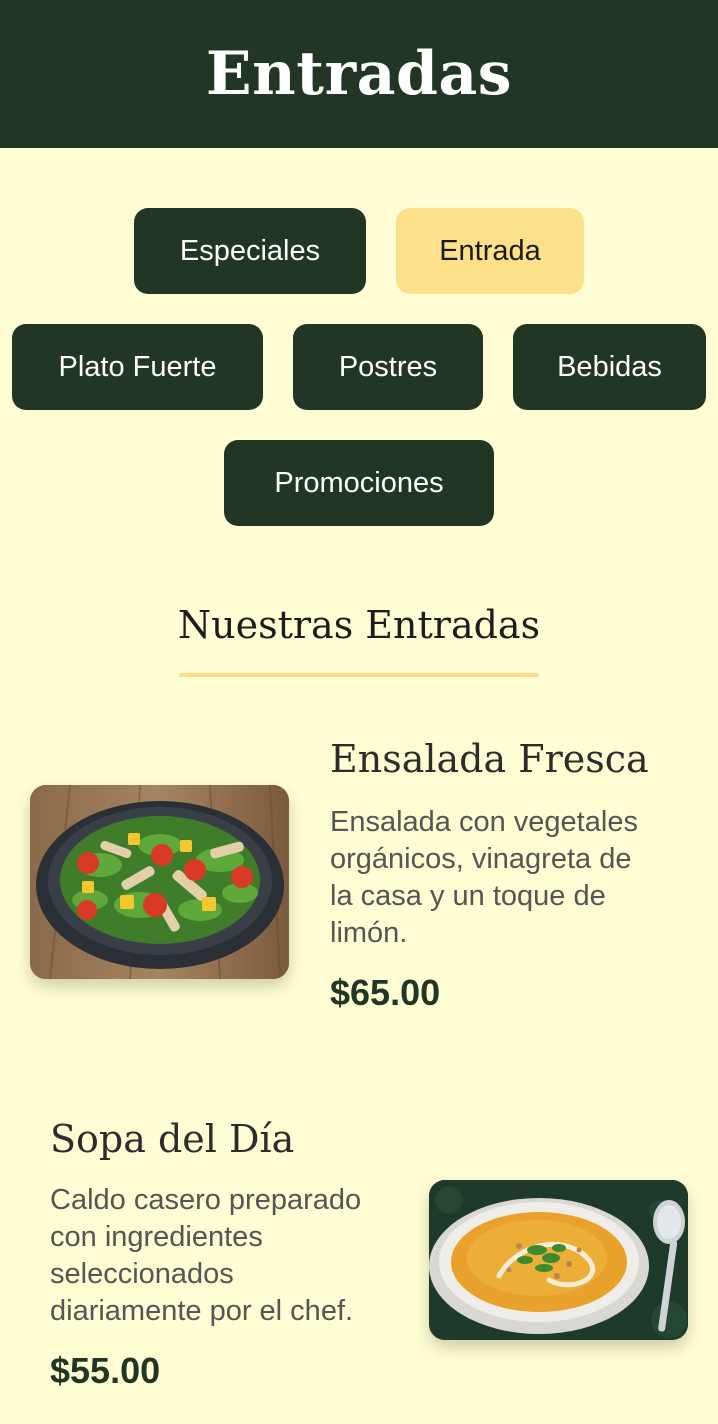  I want to click on category-button-bebidas: Bebidas, so click(609, 367).